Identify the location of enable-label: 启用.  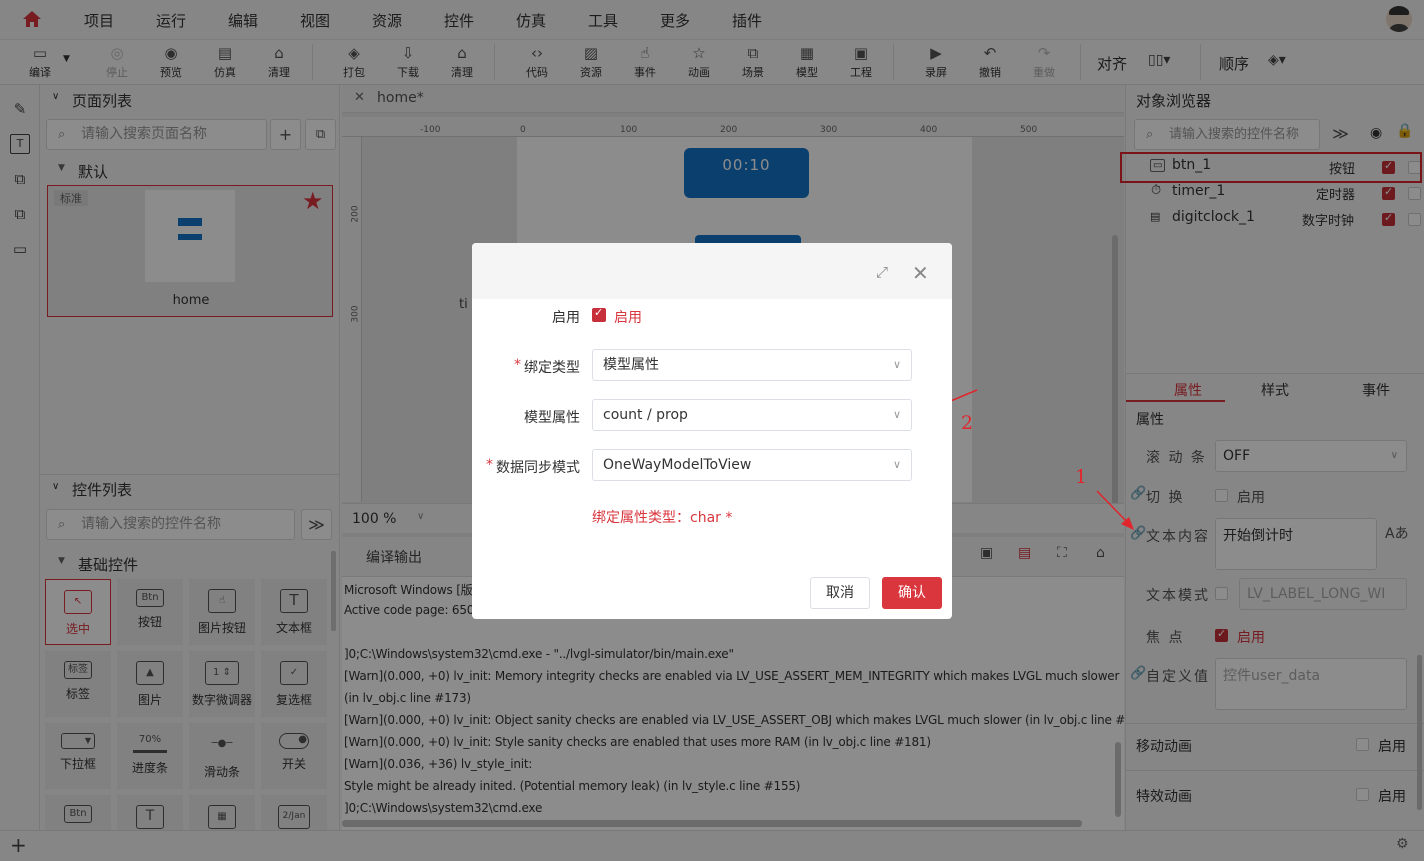
(566, 318).